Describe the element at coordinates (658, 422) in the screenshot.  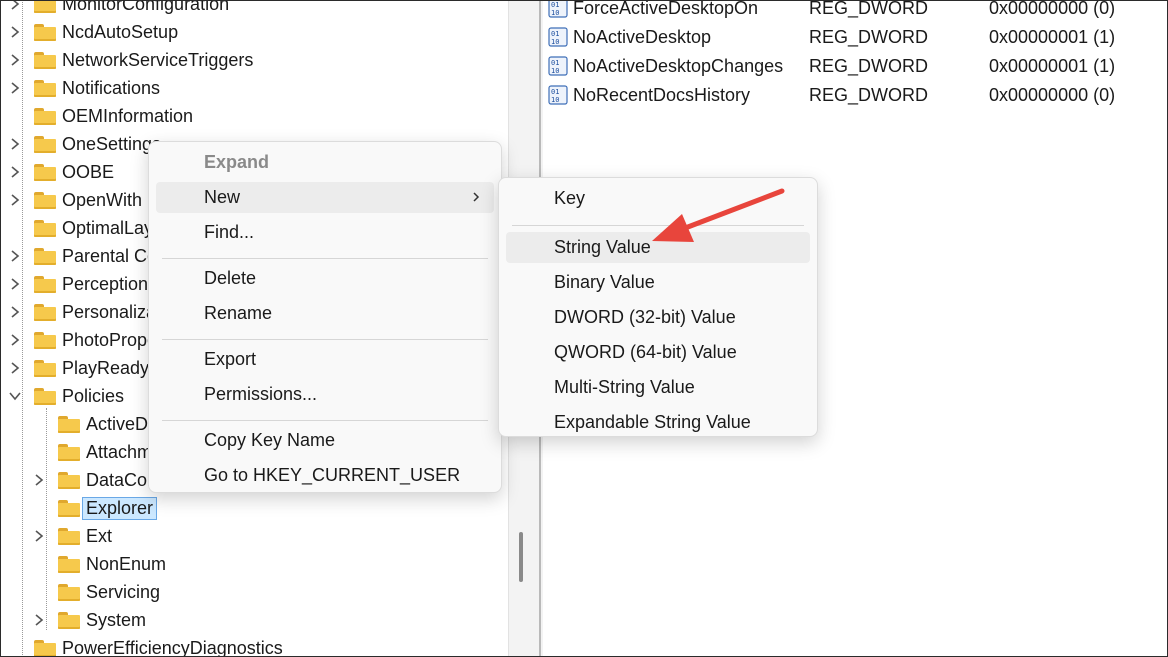
I see `new-submenu-item: Expandable String Value` at that location.